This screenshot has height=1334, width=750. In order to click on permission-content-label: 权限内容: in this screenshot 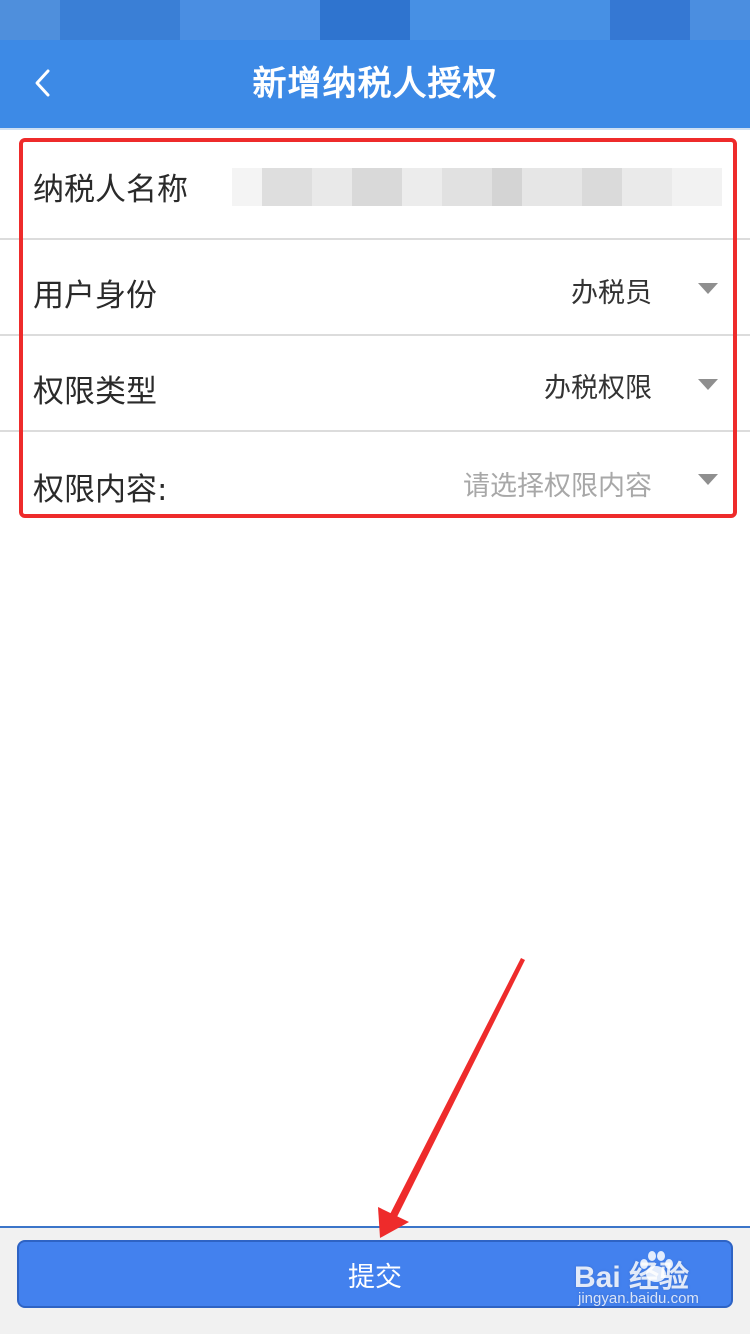, I will do `click(100, 490)`.